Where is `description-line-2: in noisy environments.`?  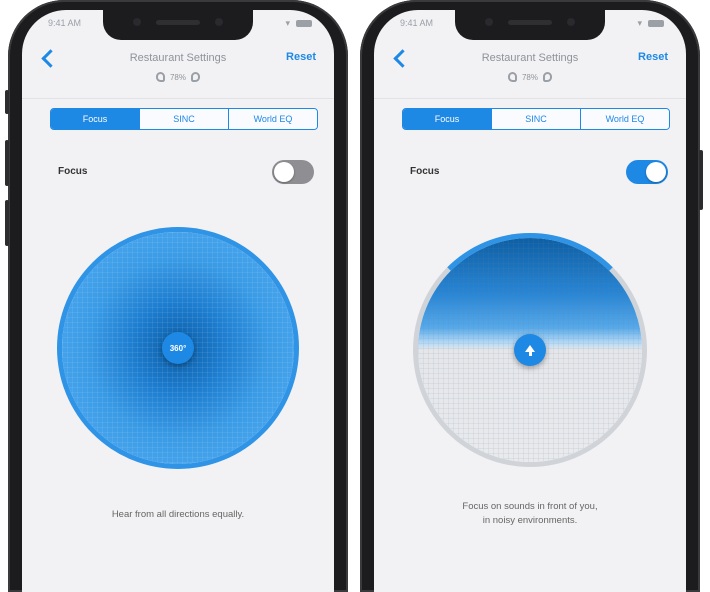 description-line-2: in noisy environments. is located at coordinates (530, 520).